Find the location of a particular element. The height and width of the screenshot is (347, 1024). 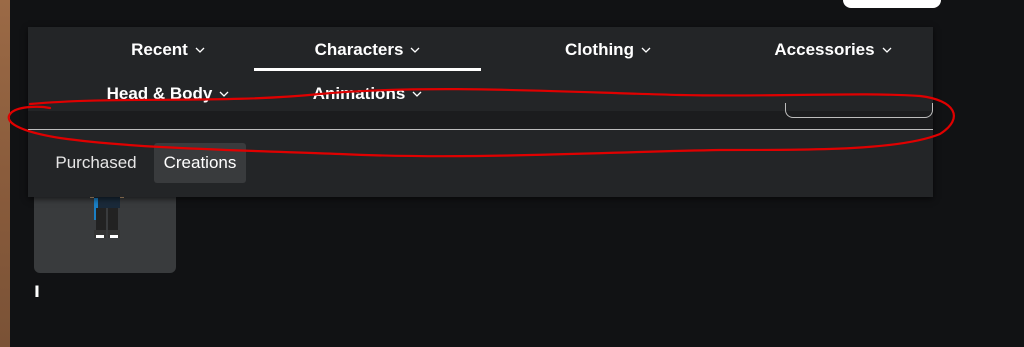

category-accessories: Accessories is located at coordinates (833, 50).